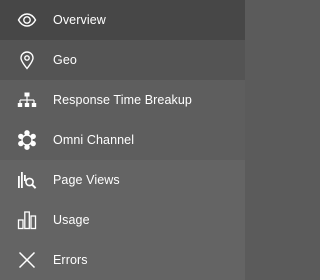  Describe the element at coordinates (27, 180) in the screenshot. I see `page-views-search-icon` at that location.